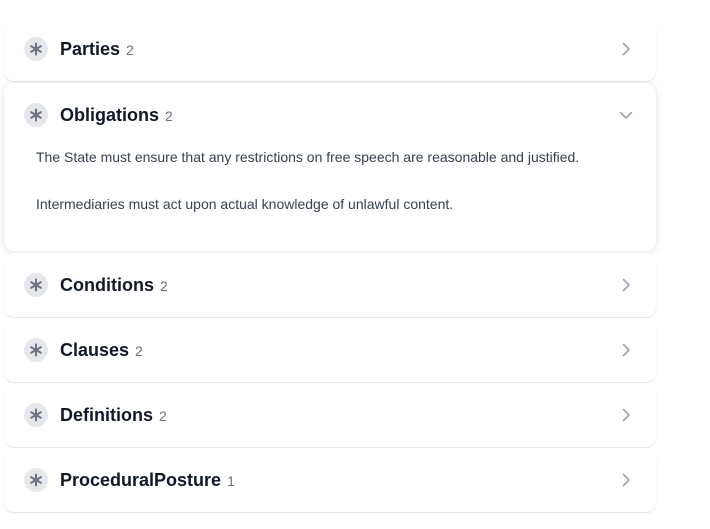 The width and height of the screenshot is (710, 529). What do you see at coordinates (330, 115) in the screenshot?
I see `section-header-obligations: Obligations 2` at bounding box center [330, 115].